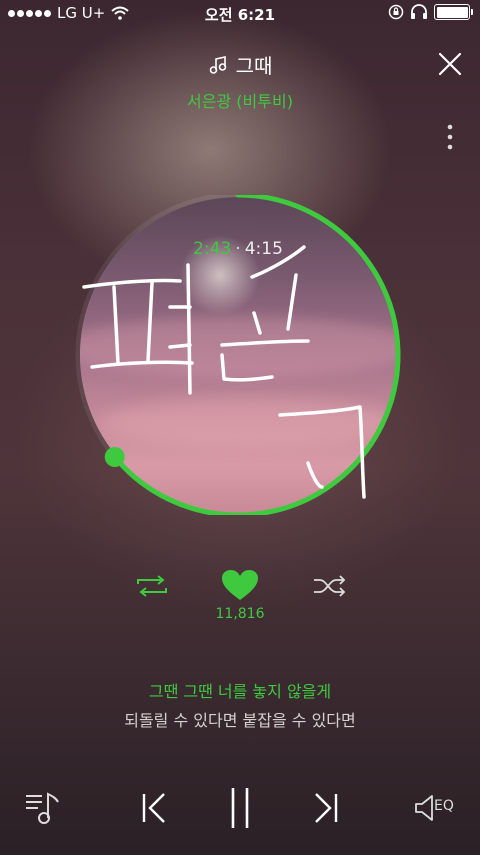 The image size is (480, 855). I want to click on lyric-current: 그땐 그땐 너를 놓지 않을게, so click(240, 690).